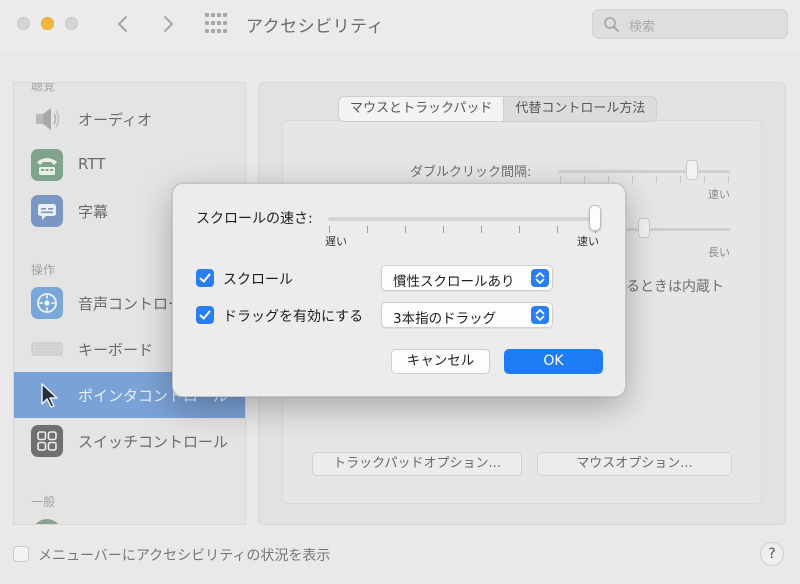 The width and height of the screenshot is (800, 584). What do you see at coordinates (595, 218) in the screenshot?
I see `scroll-speed-slider-knob` at bounding box center [595, 218].